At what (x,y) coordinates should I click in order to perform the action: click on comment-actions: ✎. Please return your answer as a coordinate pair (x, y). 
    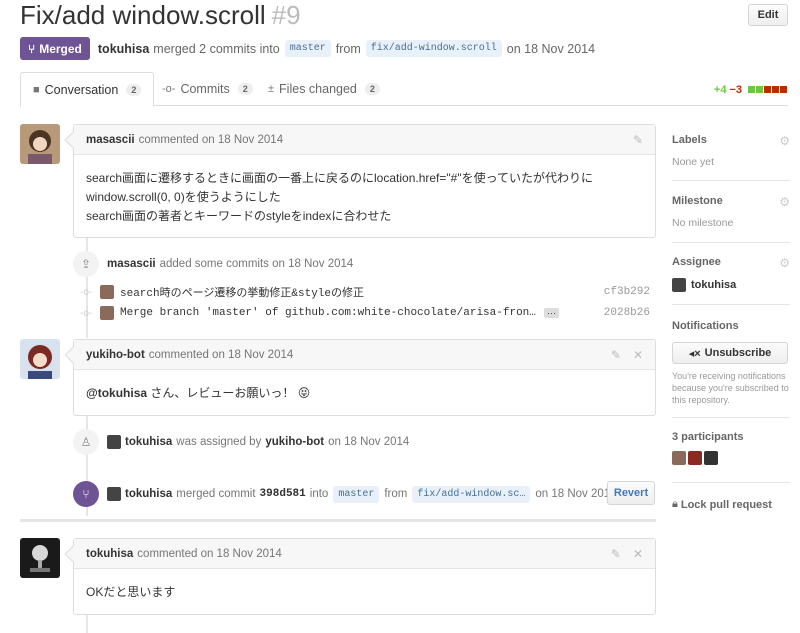
    Looking at the image, I should click on (632, 140).